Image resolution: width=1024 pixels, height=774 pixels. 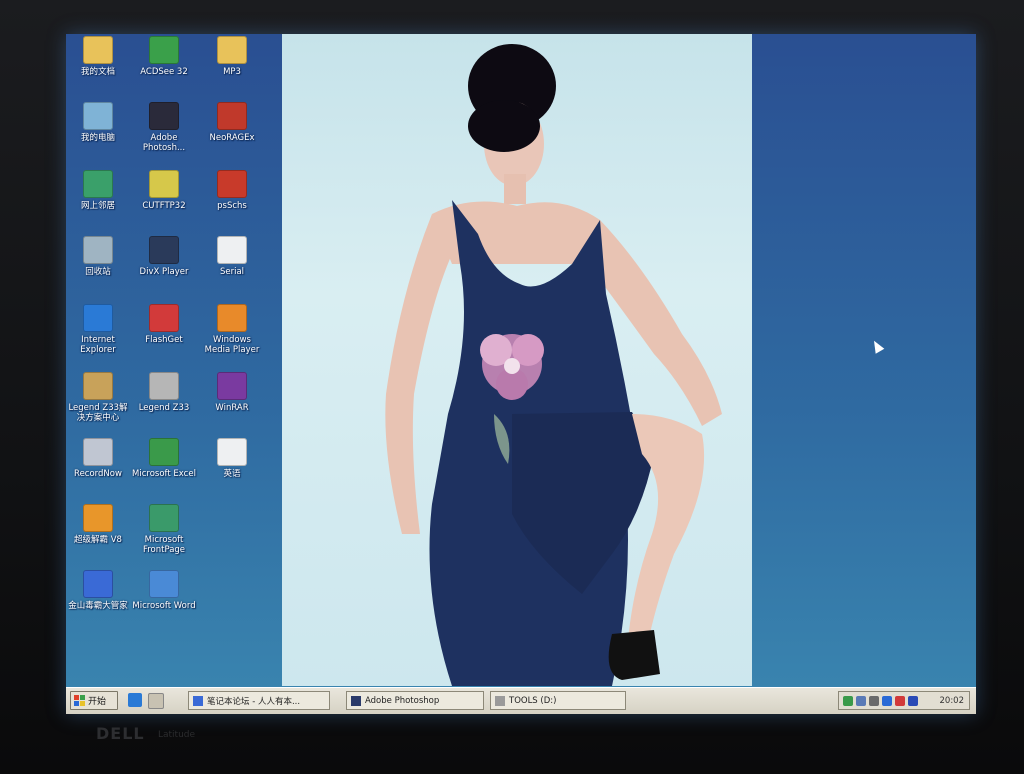 I want to click on desktop-icon: Microsoft FrontPage, so click(x=164, y=529).